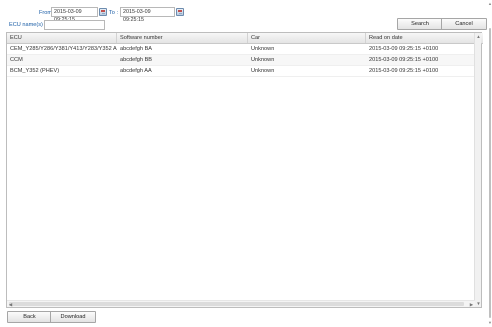  What do you see at coordinates (420, 38) in the screenshot?
I see `column-header-read-on-date: Read on date` at bounding box center [420, 38].